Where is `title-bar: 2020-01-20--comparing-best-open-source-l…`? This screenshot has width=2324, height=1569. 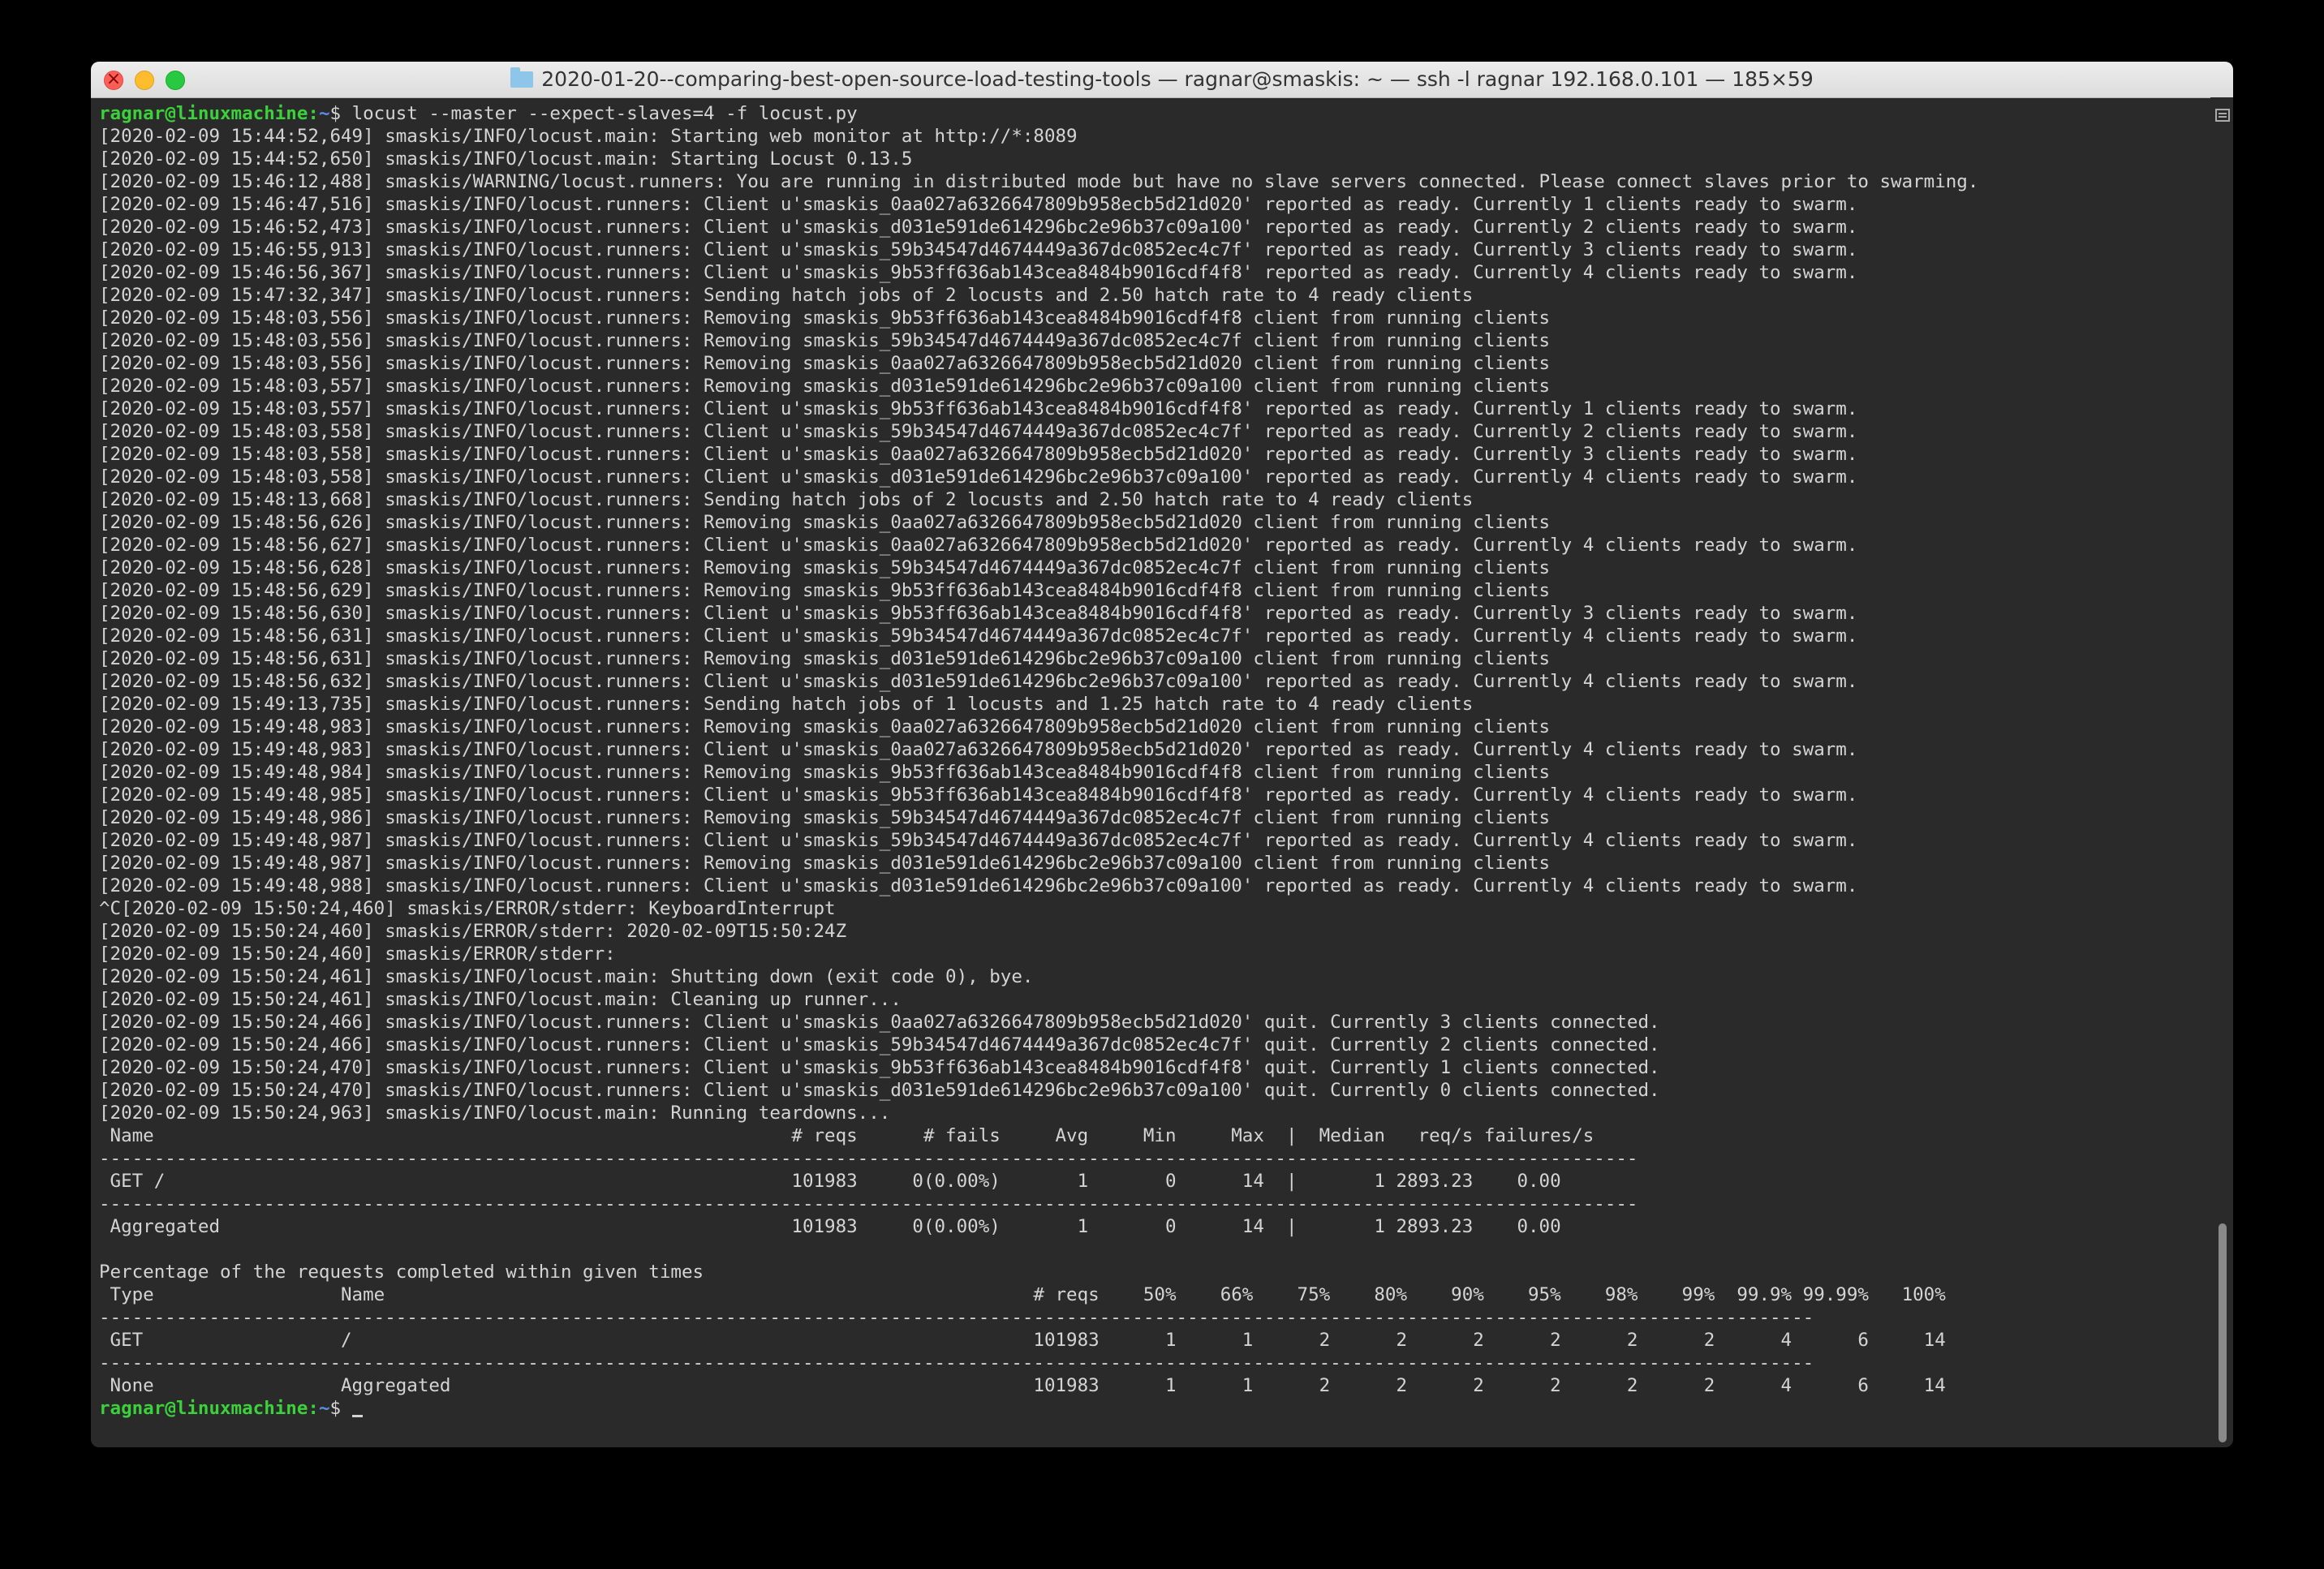
title-bar: 2020-01-20--comparing-best-open-source-l… is located at coordinates (1162, 80).